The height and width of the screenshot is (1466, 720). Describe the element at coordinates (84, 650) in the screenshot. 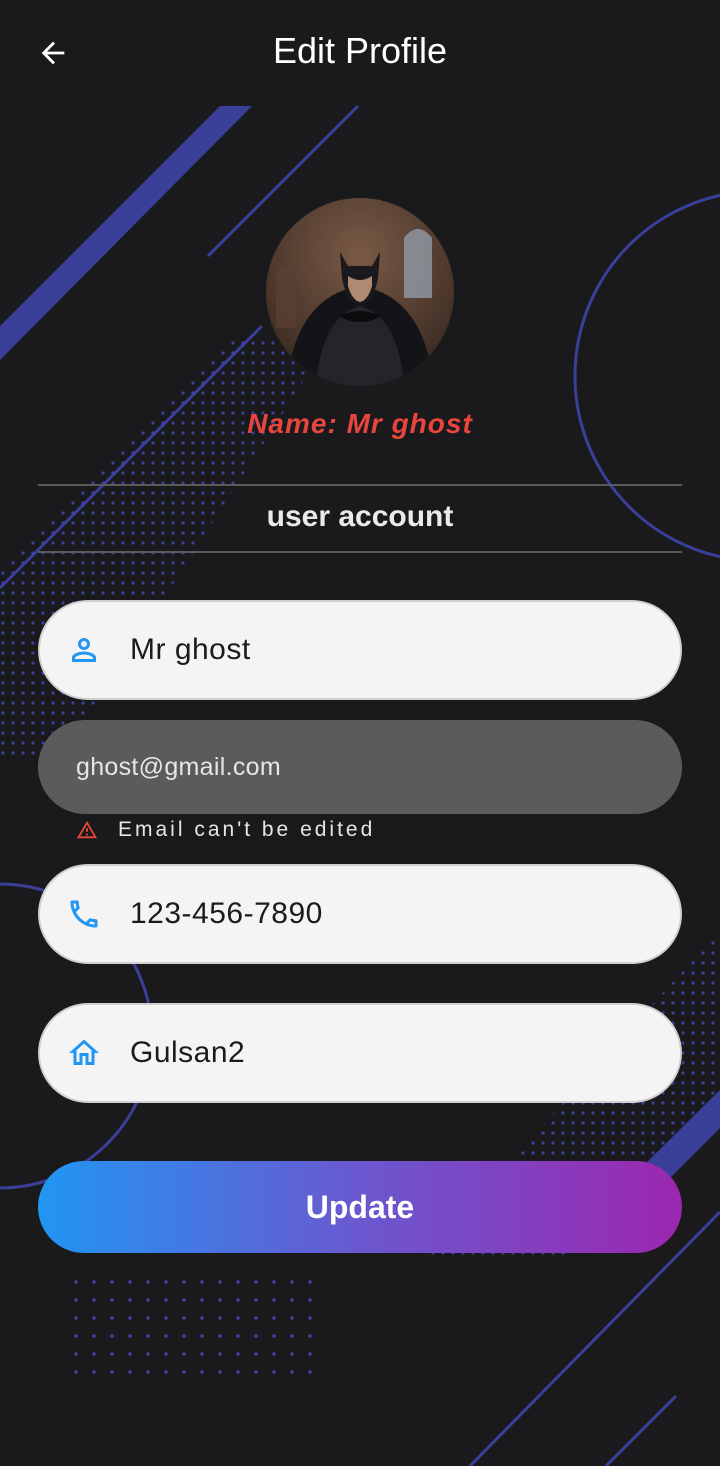

I see `person-icon` at that location.